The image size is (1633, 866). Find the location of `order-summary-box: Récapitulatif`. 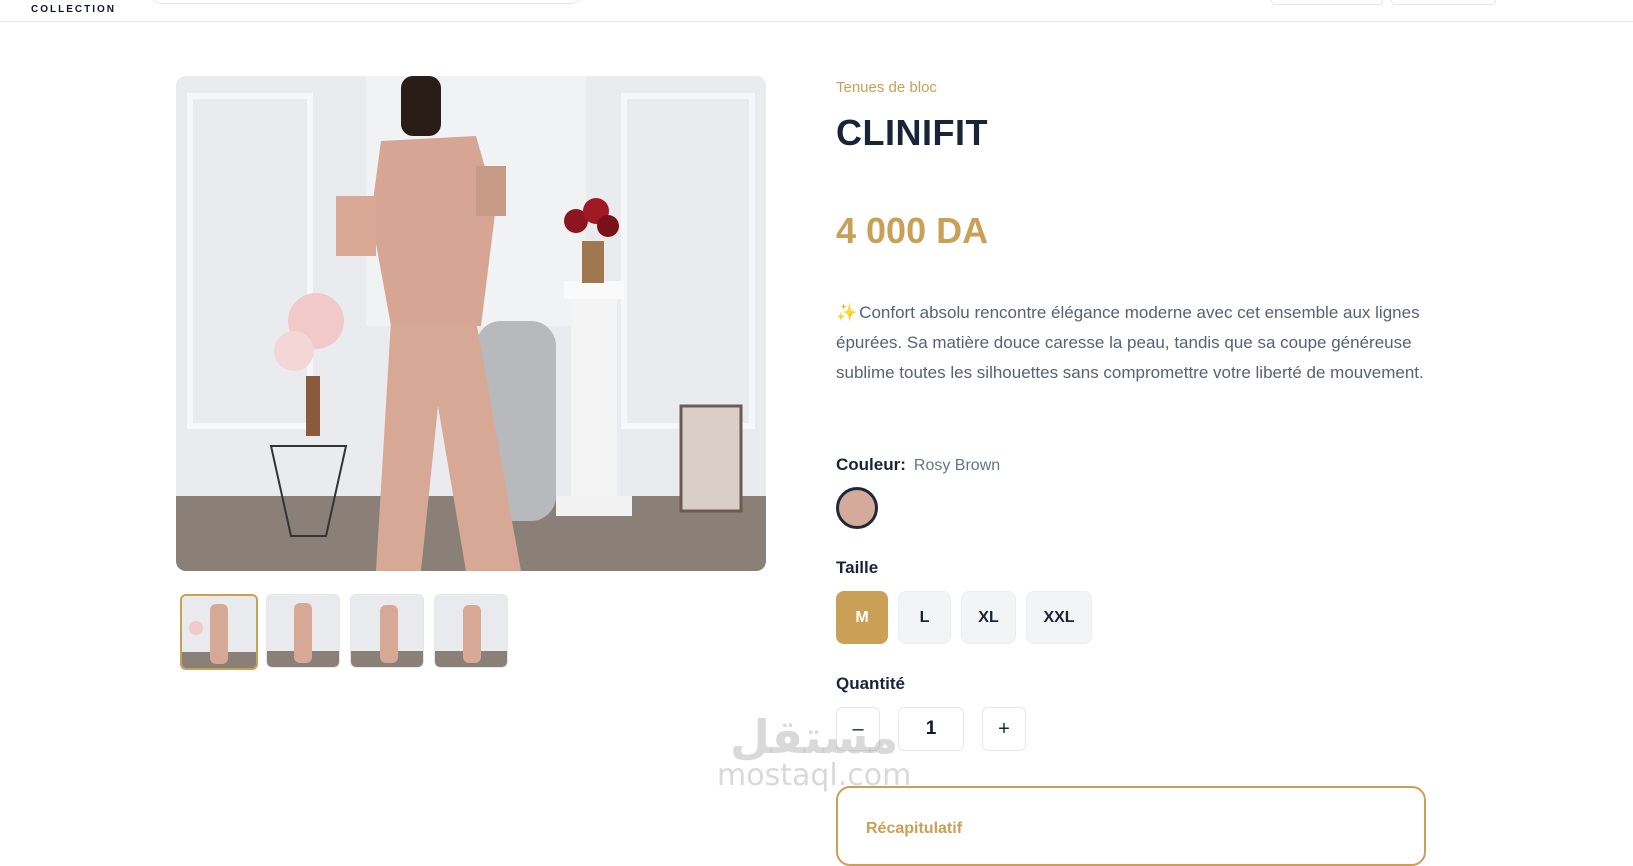

order-summary-box: Récapitulatif is located at coordinates (1131, 826).